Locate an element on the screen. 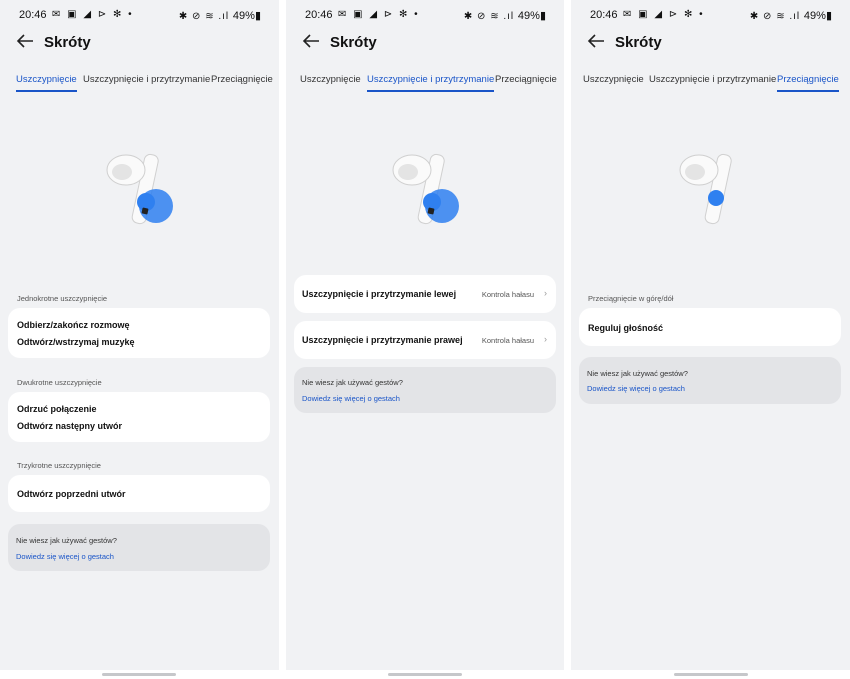  group-label: Trzykrotne uszczypnięcie is located at coordinates (59, 465).